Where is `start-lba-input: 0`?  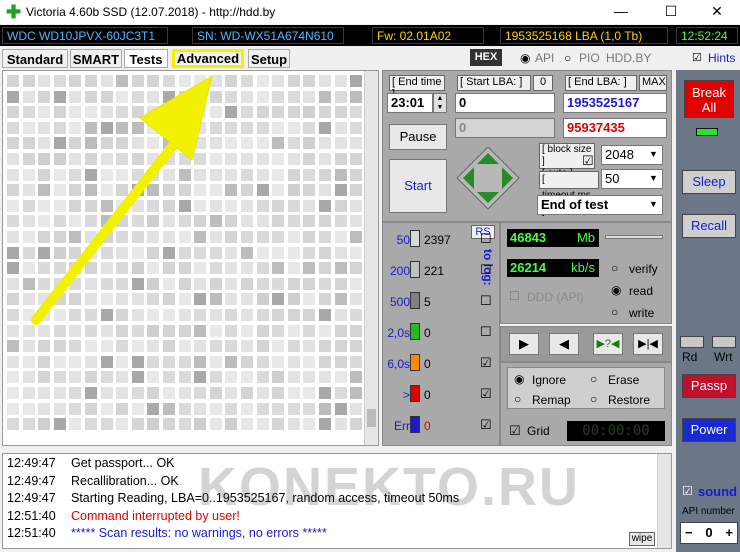
start-lba-input: 0 is located at coordinates (505, 103).